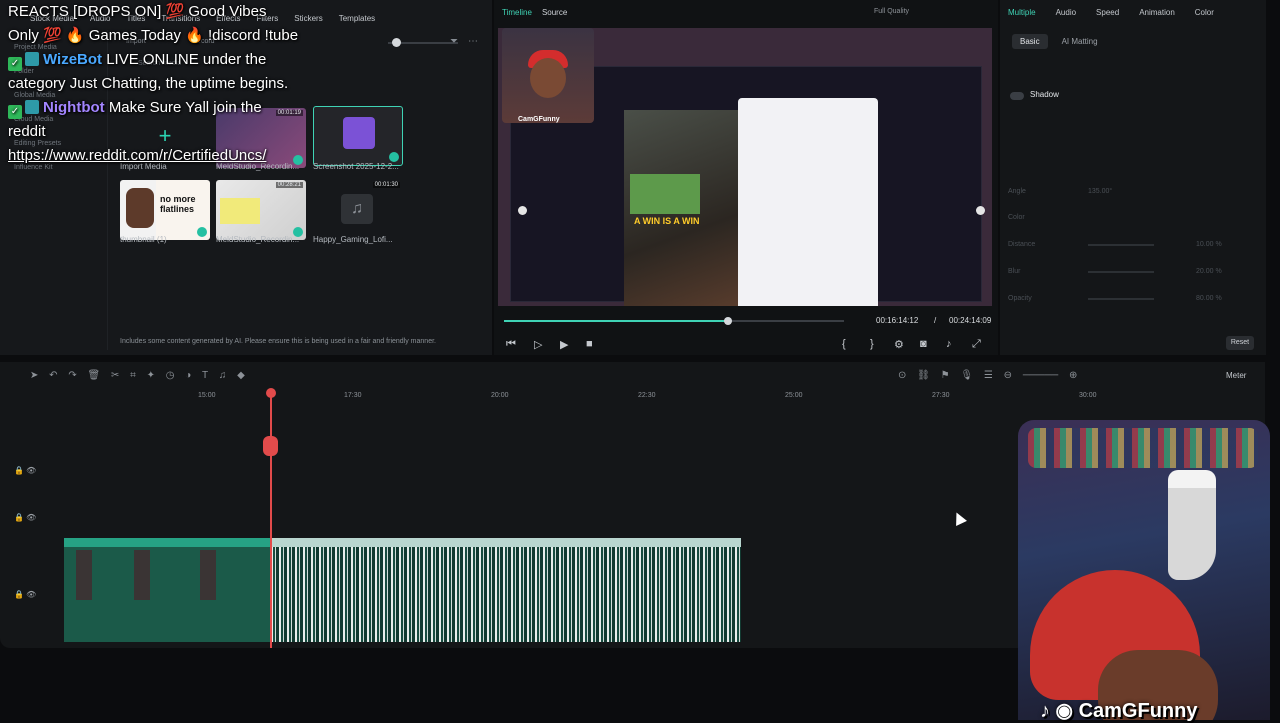 The width and height of the screenshot is (1280, 723). I want to click on ruler-tick: 27:30, so click(941, 395).